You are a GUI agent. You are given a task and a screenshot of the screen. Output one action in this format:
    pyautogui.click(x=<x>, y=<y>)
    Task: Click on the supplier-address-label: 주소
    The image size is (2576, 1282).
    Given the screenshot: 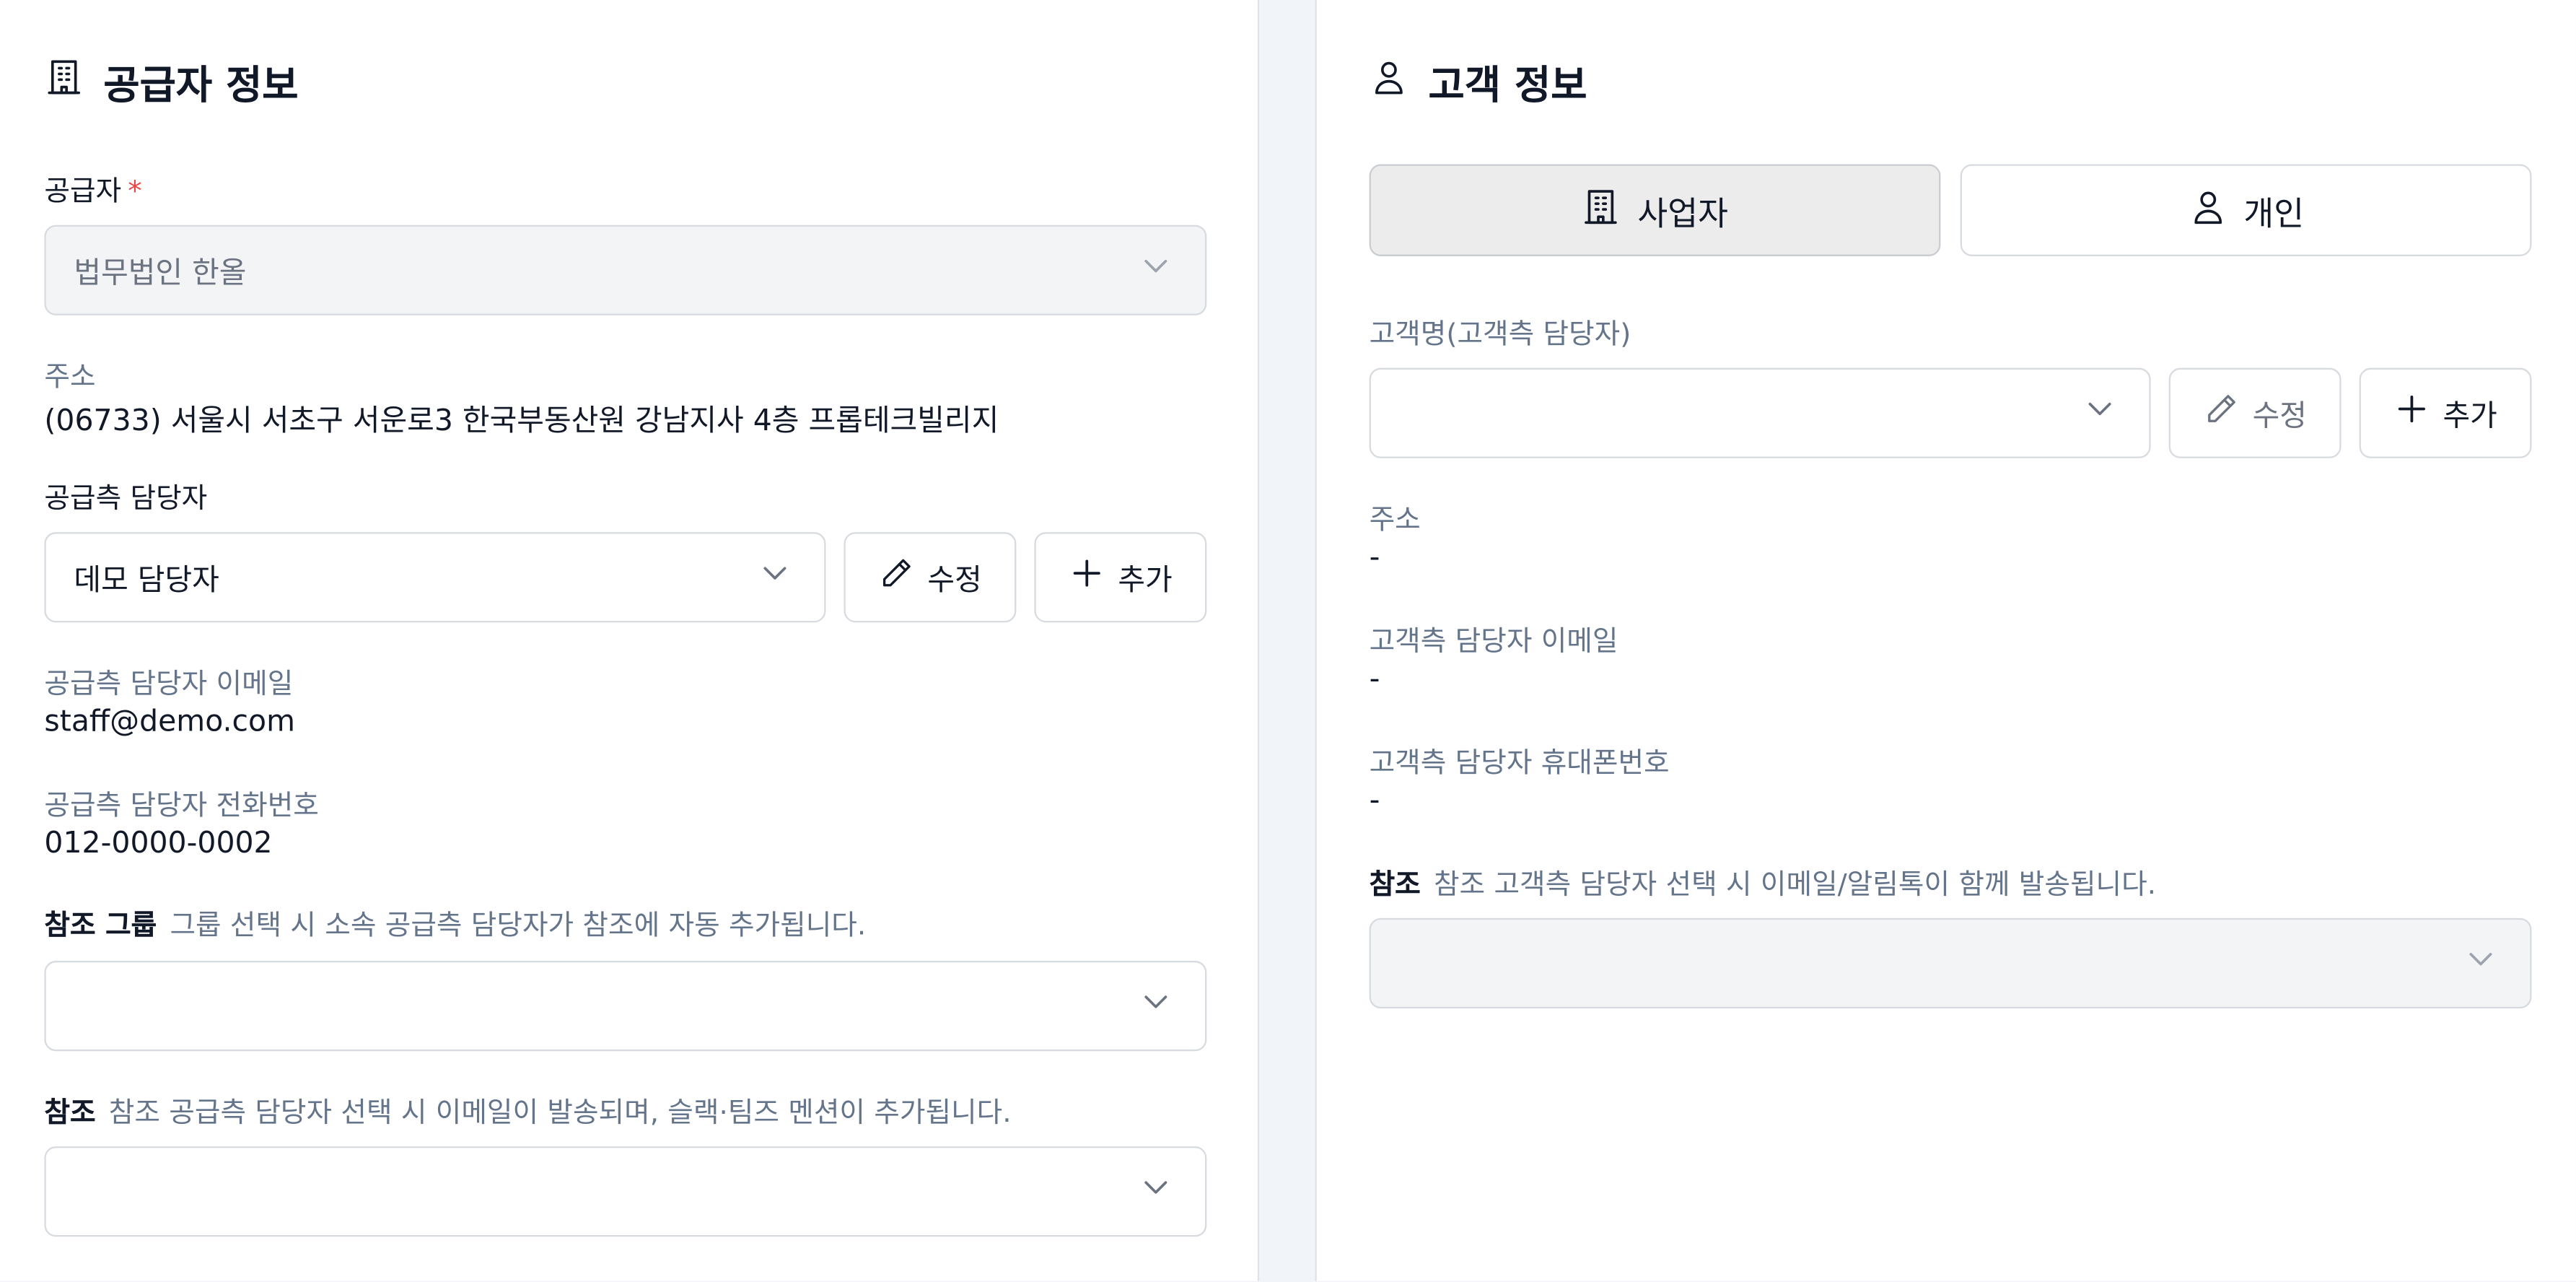 What is the action you would take?
    pyautogui.click(x=70, y=378)
    